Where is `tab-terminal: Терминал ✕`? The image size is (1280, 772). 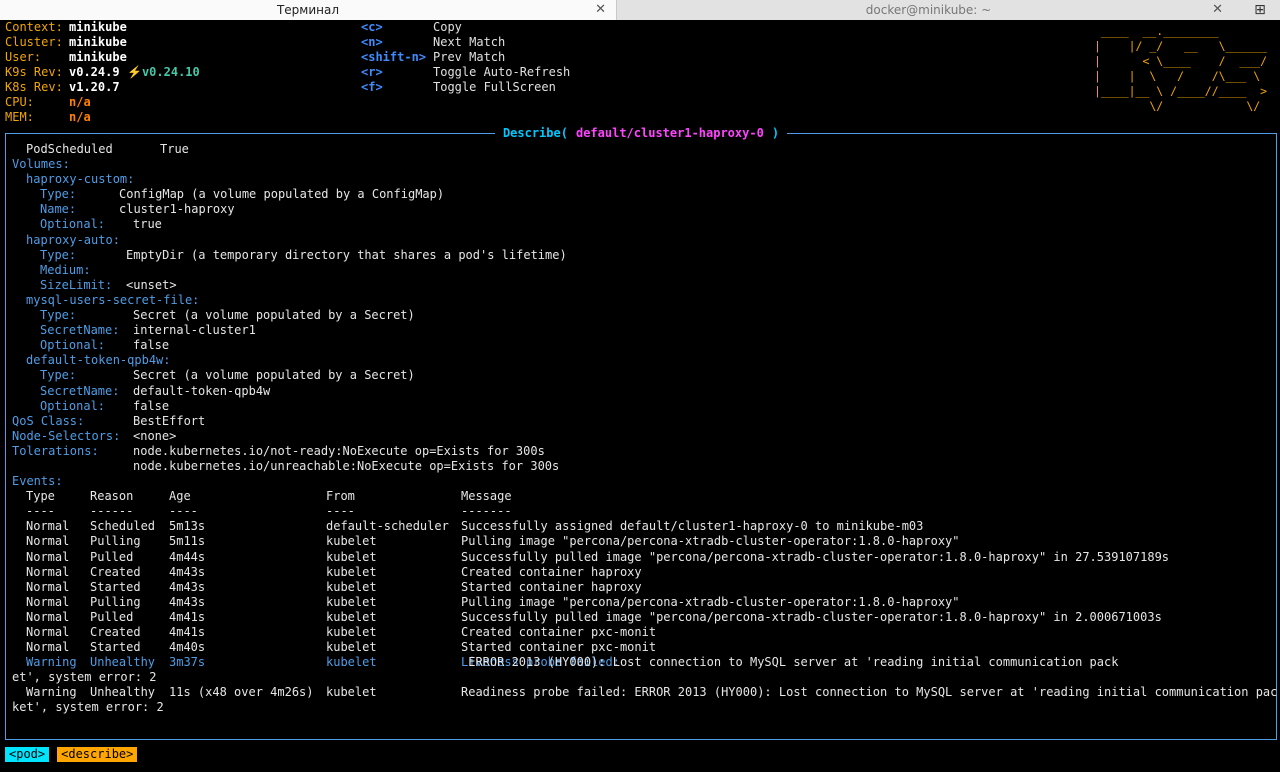
tab-terminal: Терминал ✕ is located at coordinates (308, 10).